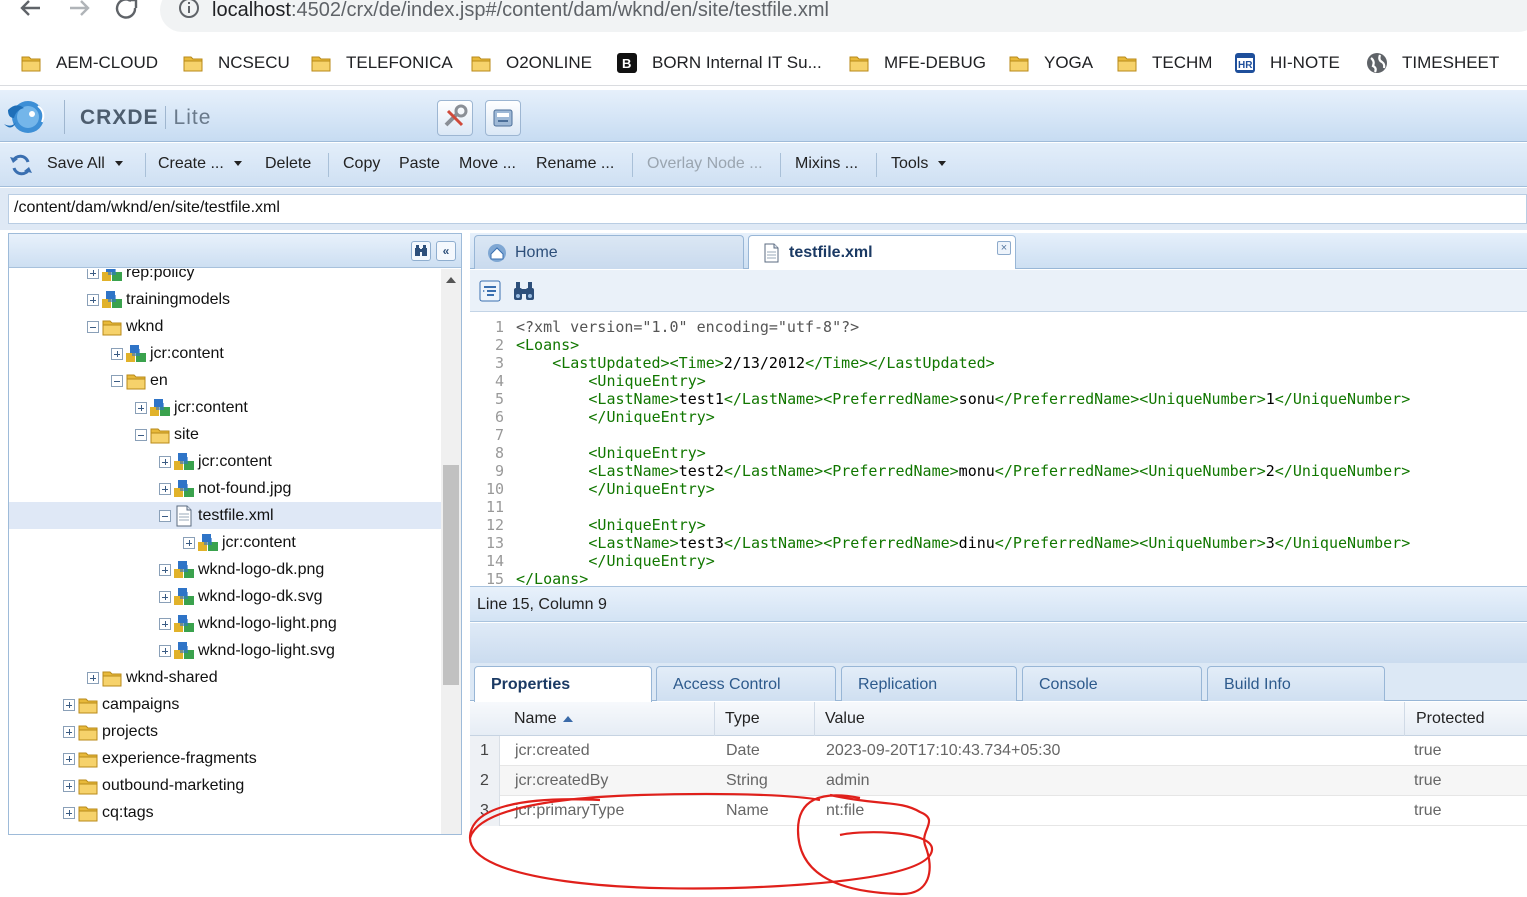 The height and width of the screenshot is (897, 1527). Describe the element at coordinates (127, 12) in the screenshot. I see `reload-icon` at that location.